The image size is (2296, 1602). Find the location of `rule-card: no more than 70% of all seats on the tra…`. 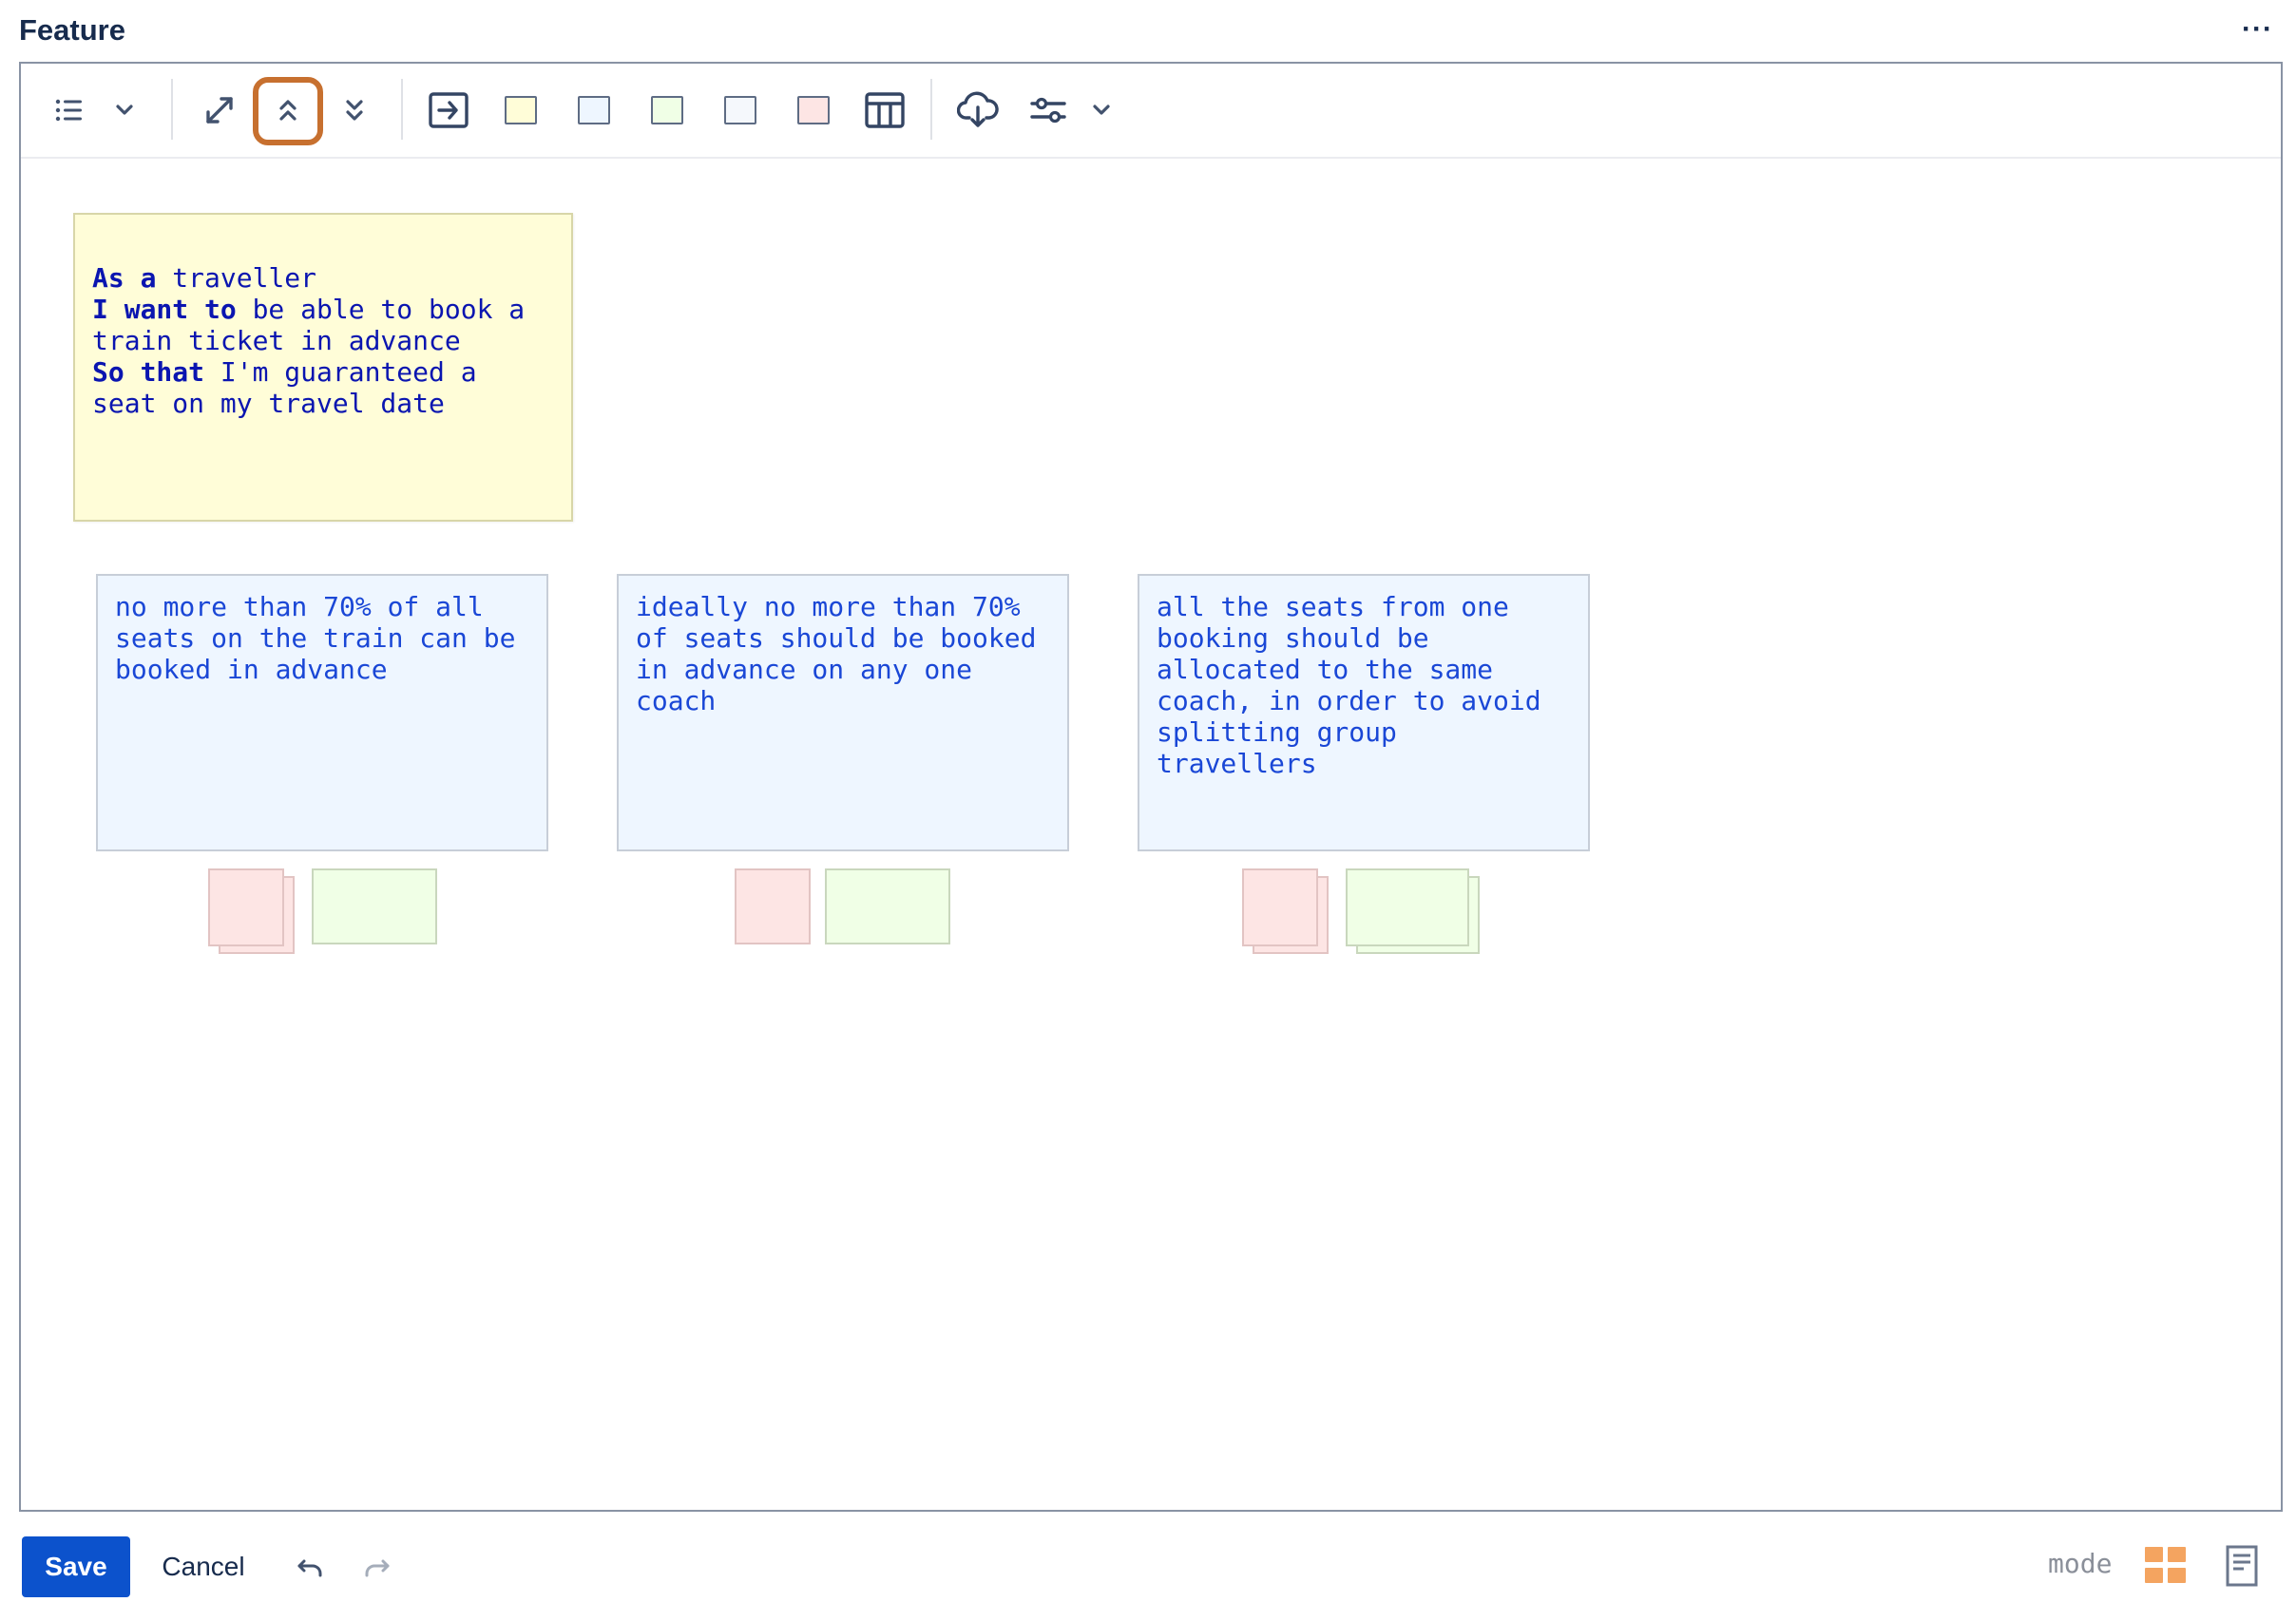

rule-card: no more than 70% of all seats on the tra… is located at coordinates (322, 712).